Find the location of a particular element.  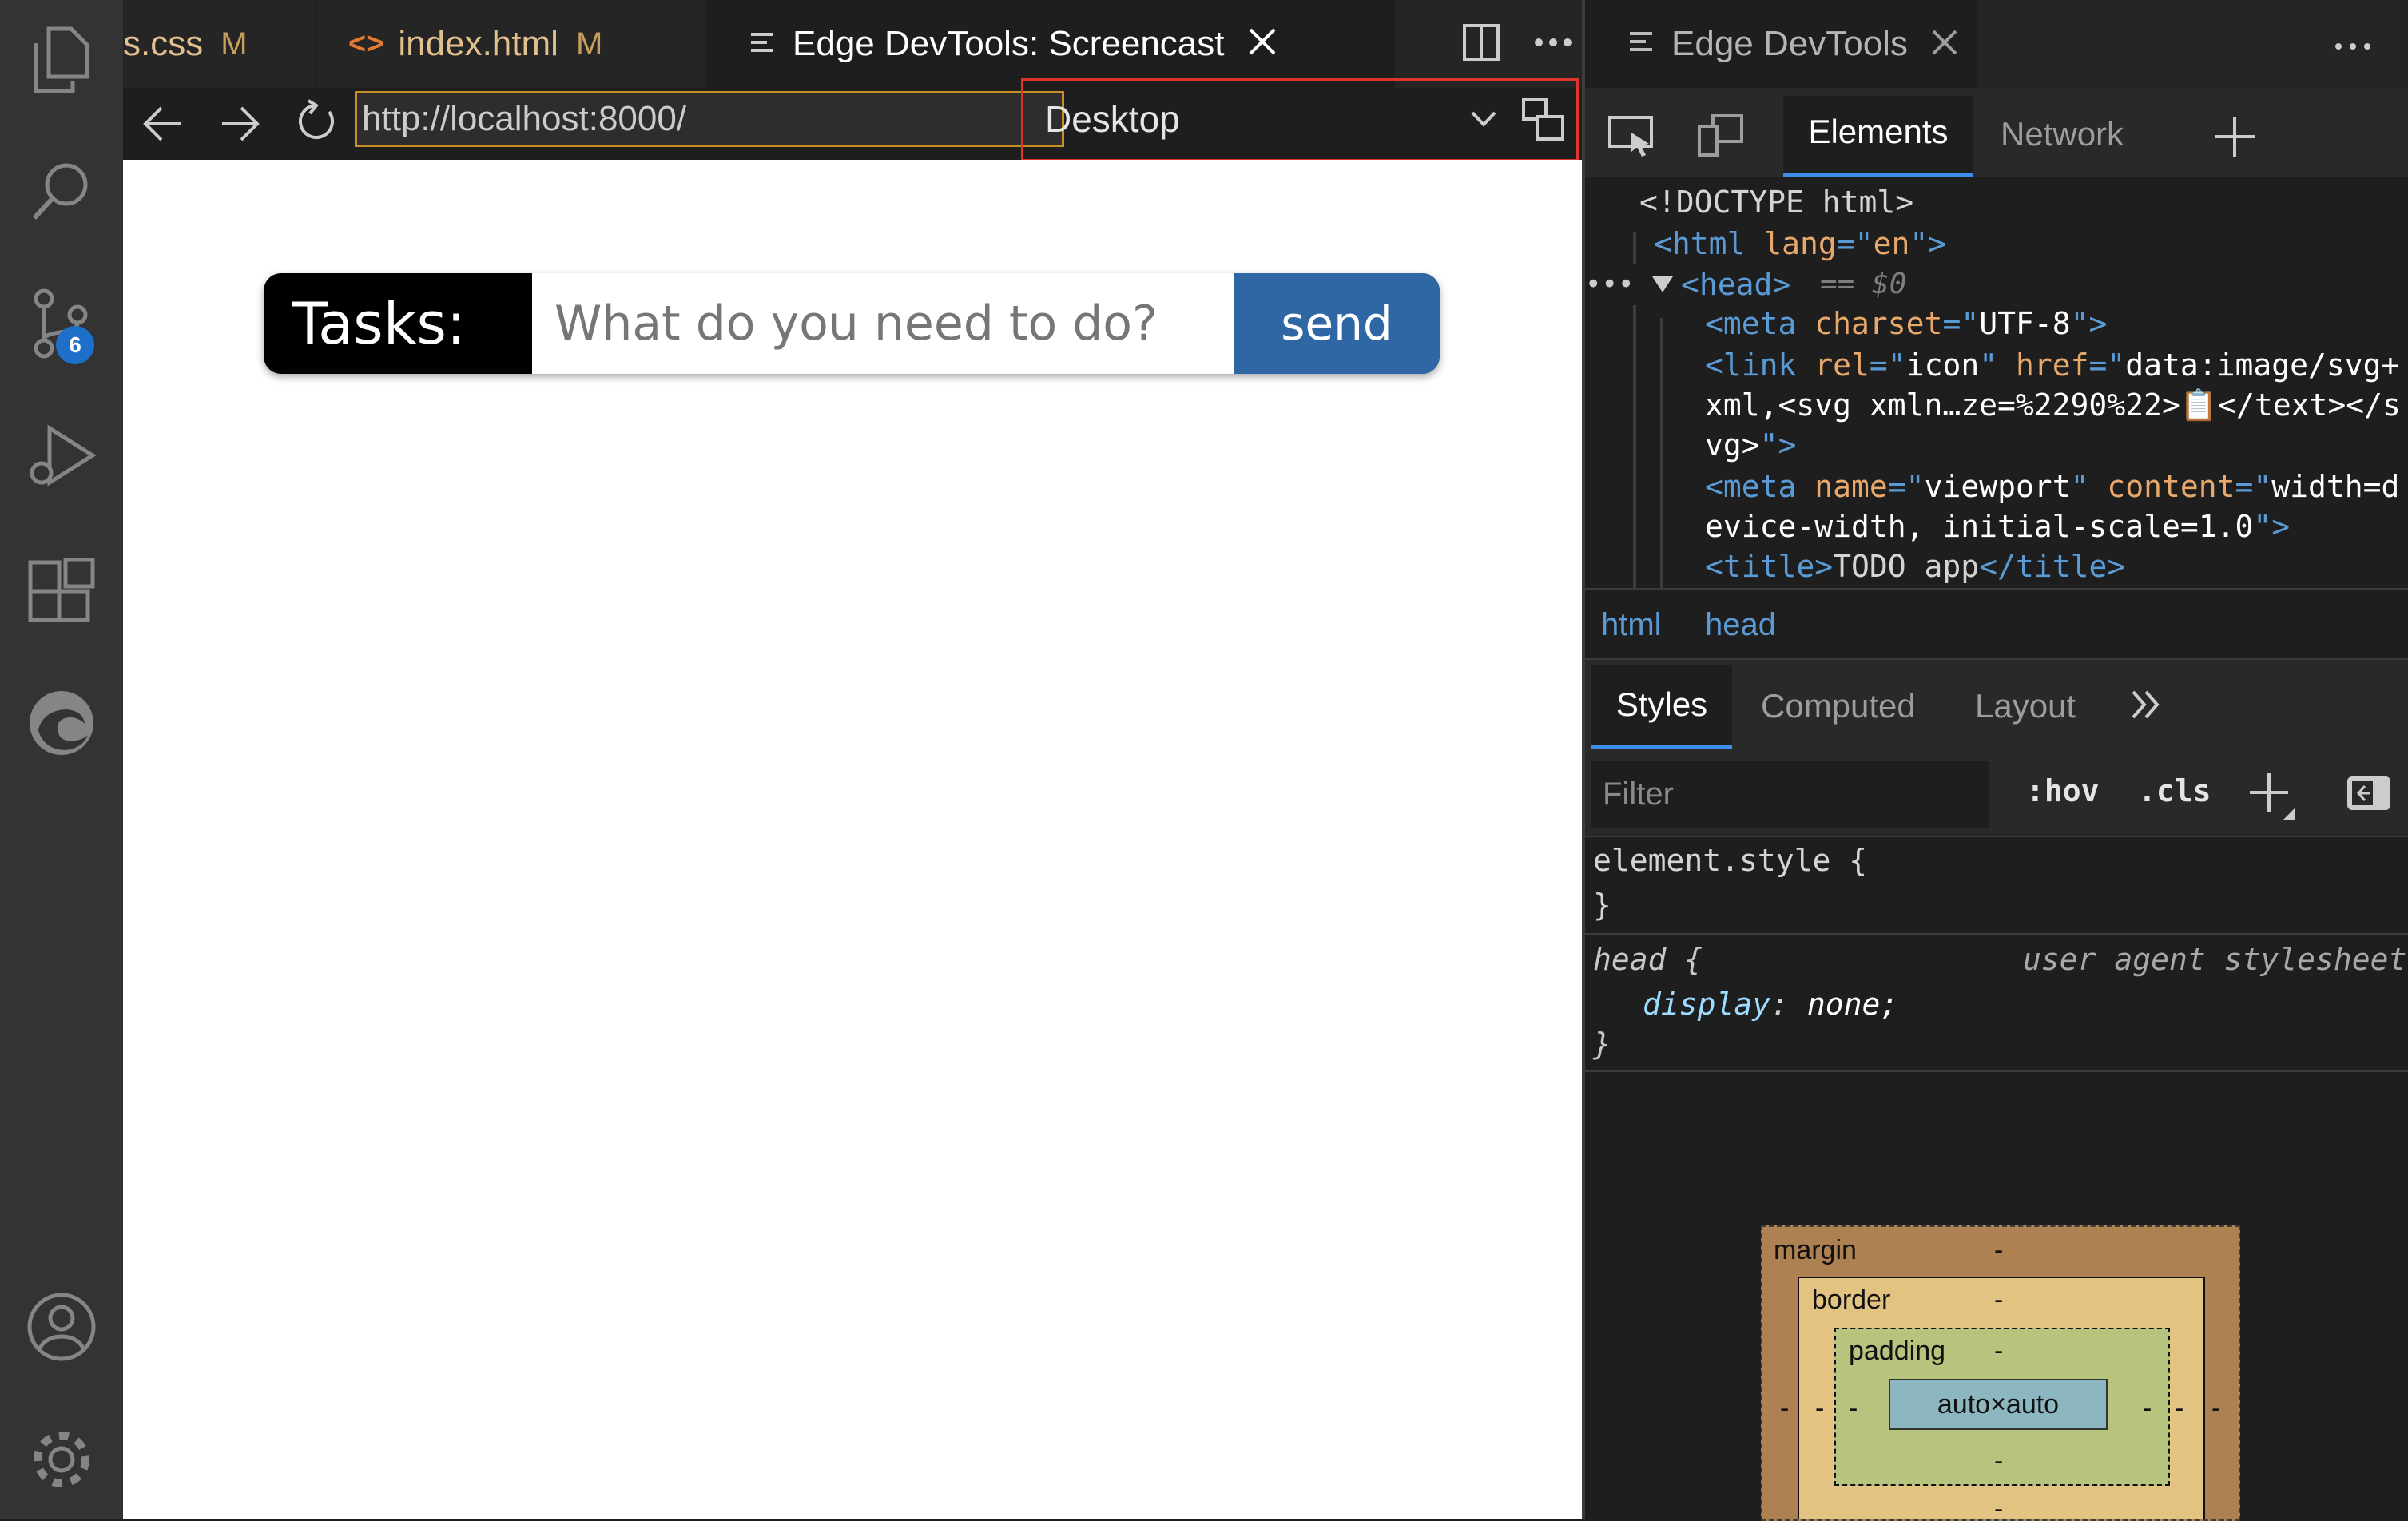

device-toolbar-icon is located at coordinates (1721, 138).